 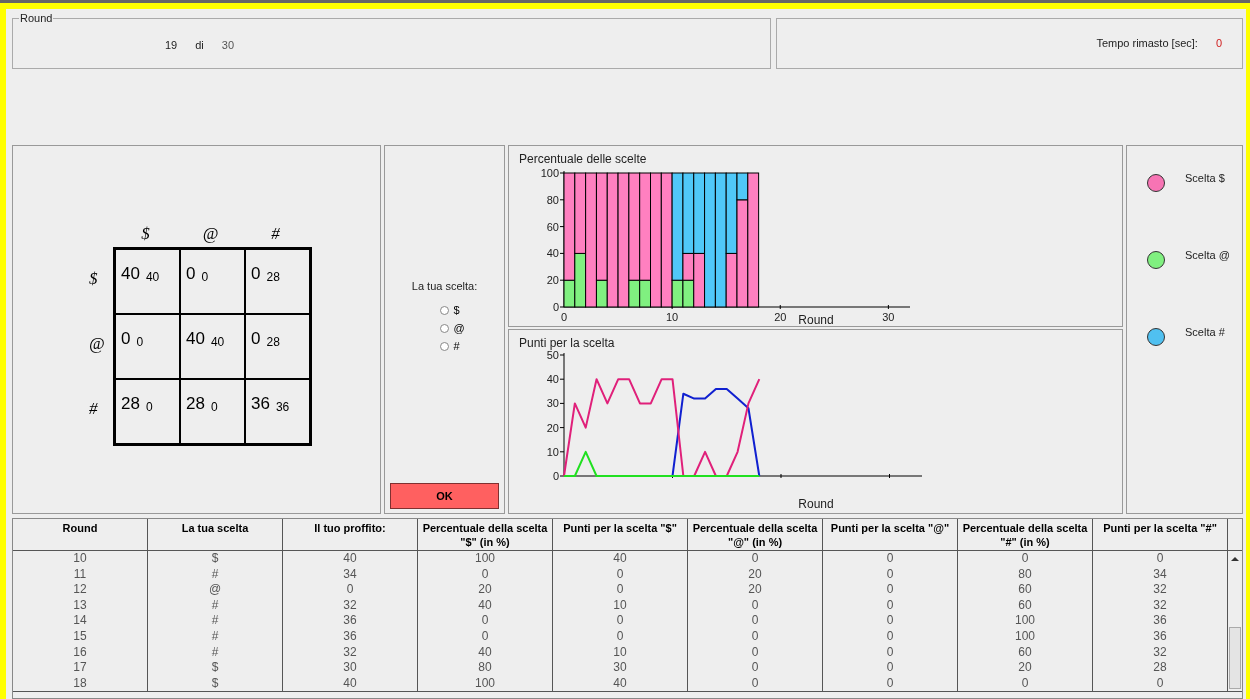 I want to click on table-cell: 12, so click(x=80, y=590).